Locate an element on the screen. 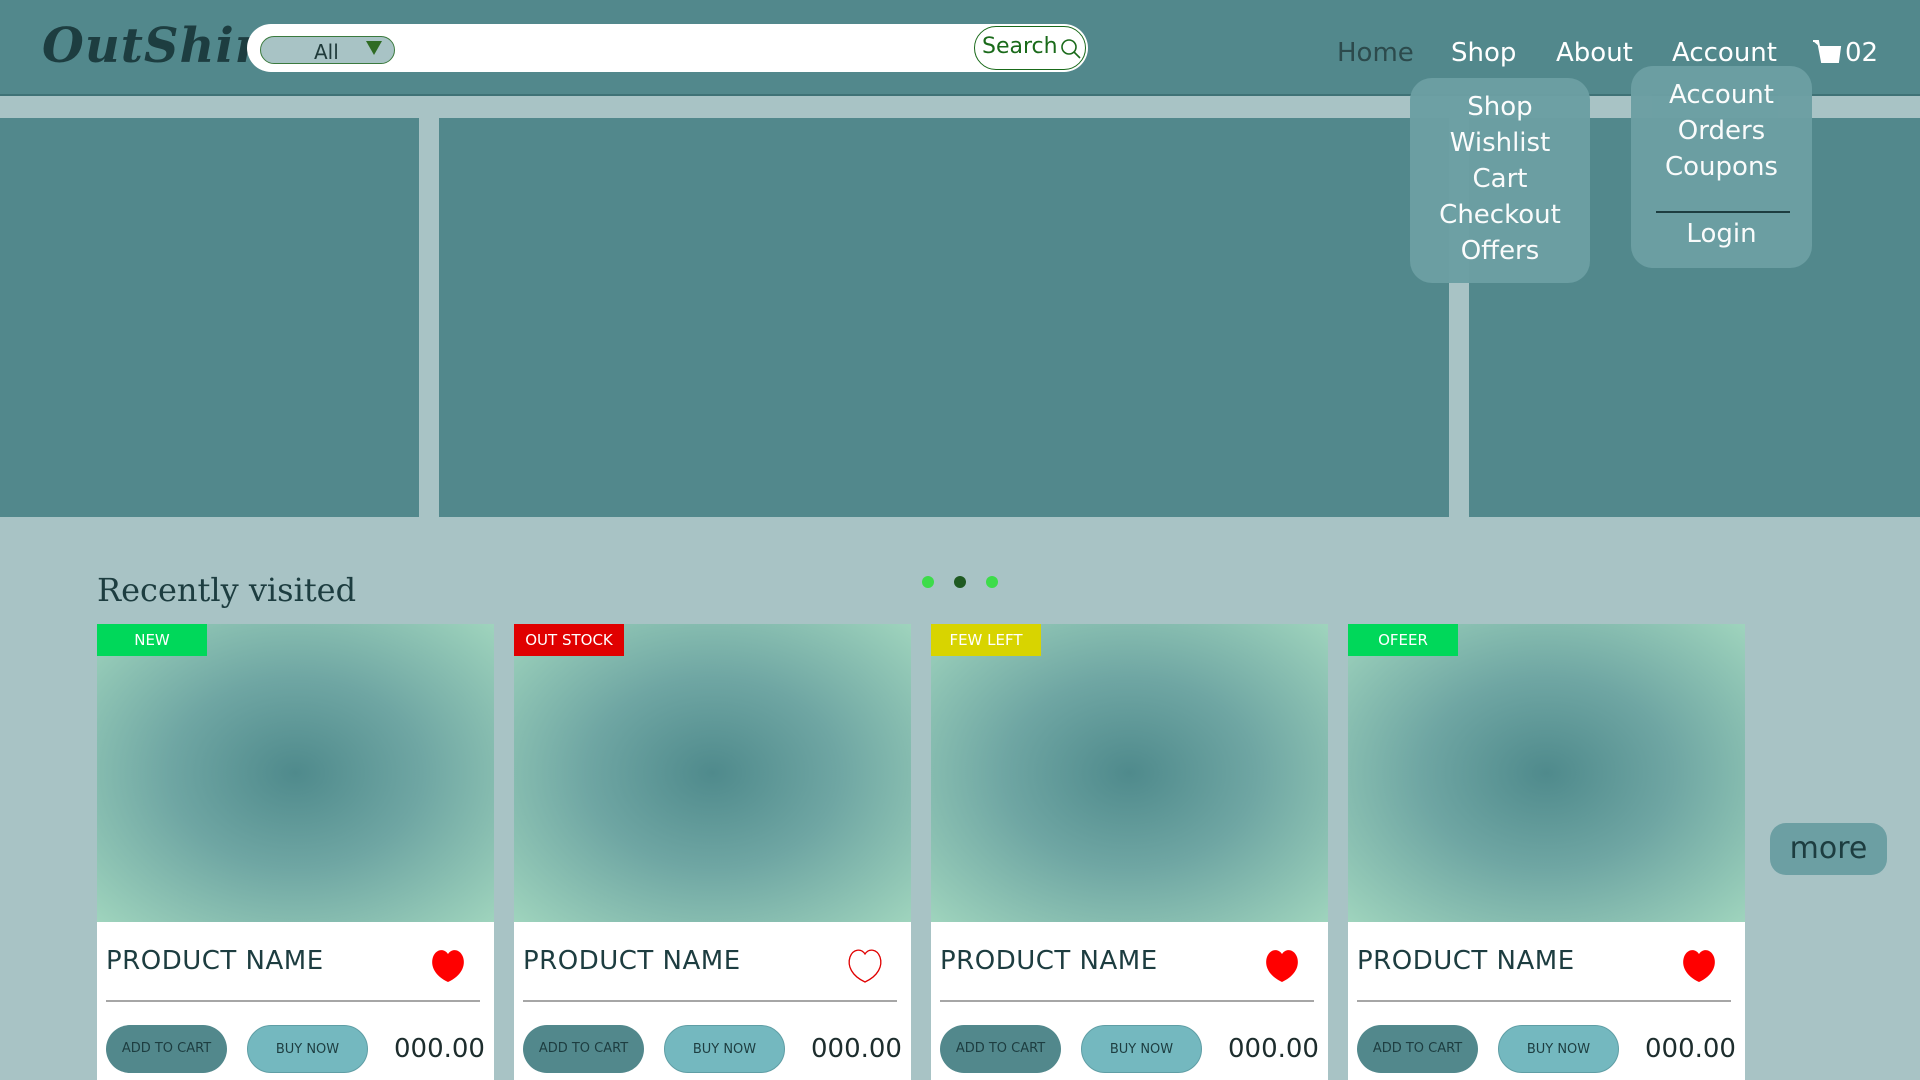 The image size is (1920, 1080). menu-item-coupons: Coupons is located at coordinates (1721, 167).